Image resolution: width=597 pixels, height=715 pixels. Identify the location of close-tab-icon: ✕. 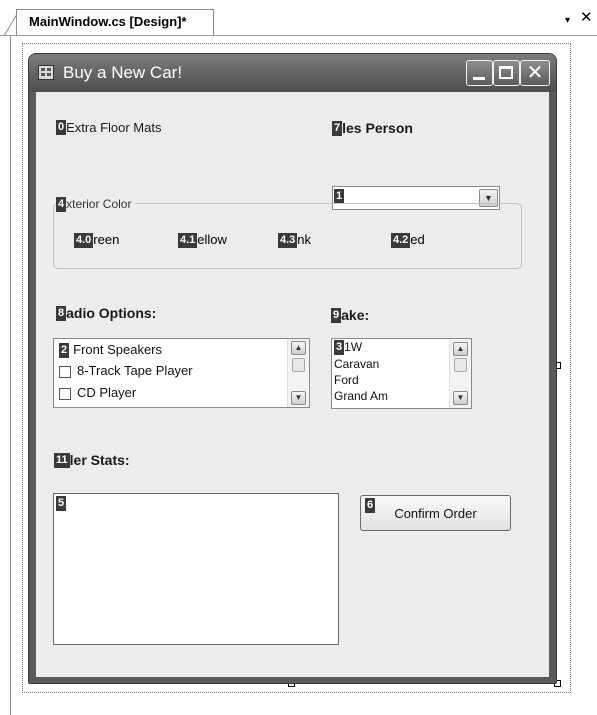
(586, 17).